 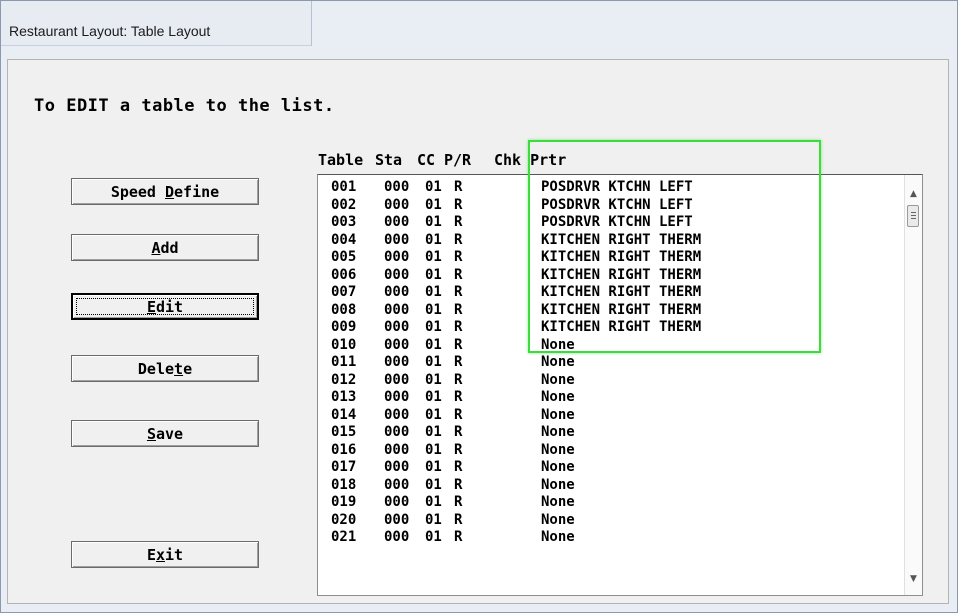 What do you see at coordinates (913, 385) in the screenshot?
I see `vertical-scrollbar: ▲ ▼` at bounding box center [913, 385].